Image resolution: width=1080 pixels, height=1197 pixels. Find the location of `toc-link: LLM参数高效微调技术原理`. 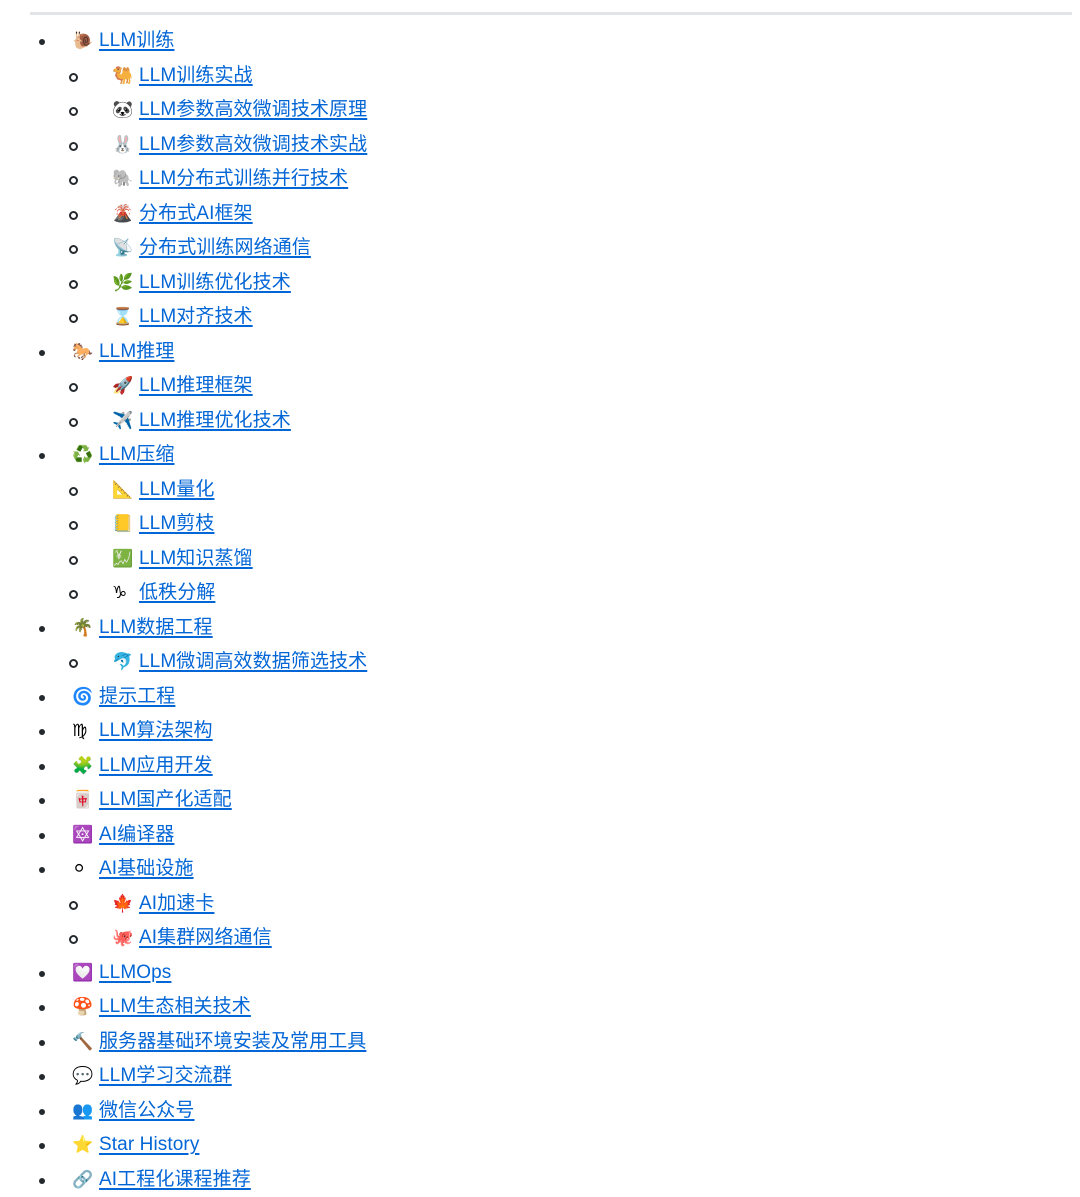

toc-link: LLM参数高效微调技术原理 is located at coordinates (253, 110).